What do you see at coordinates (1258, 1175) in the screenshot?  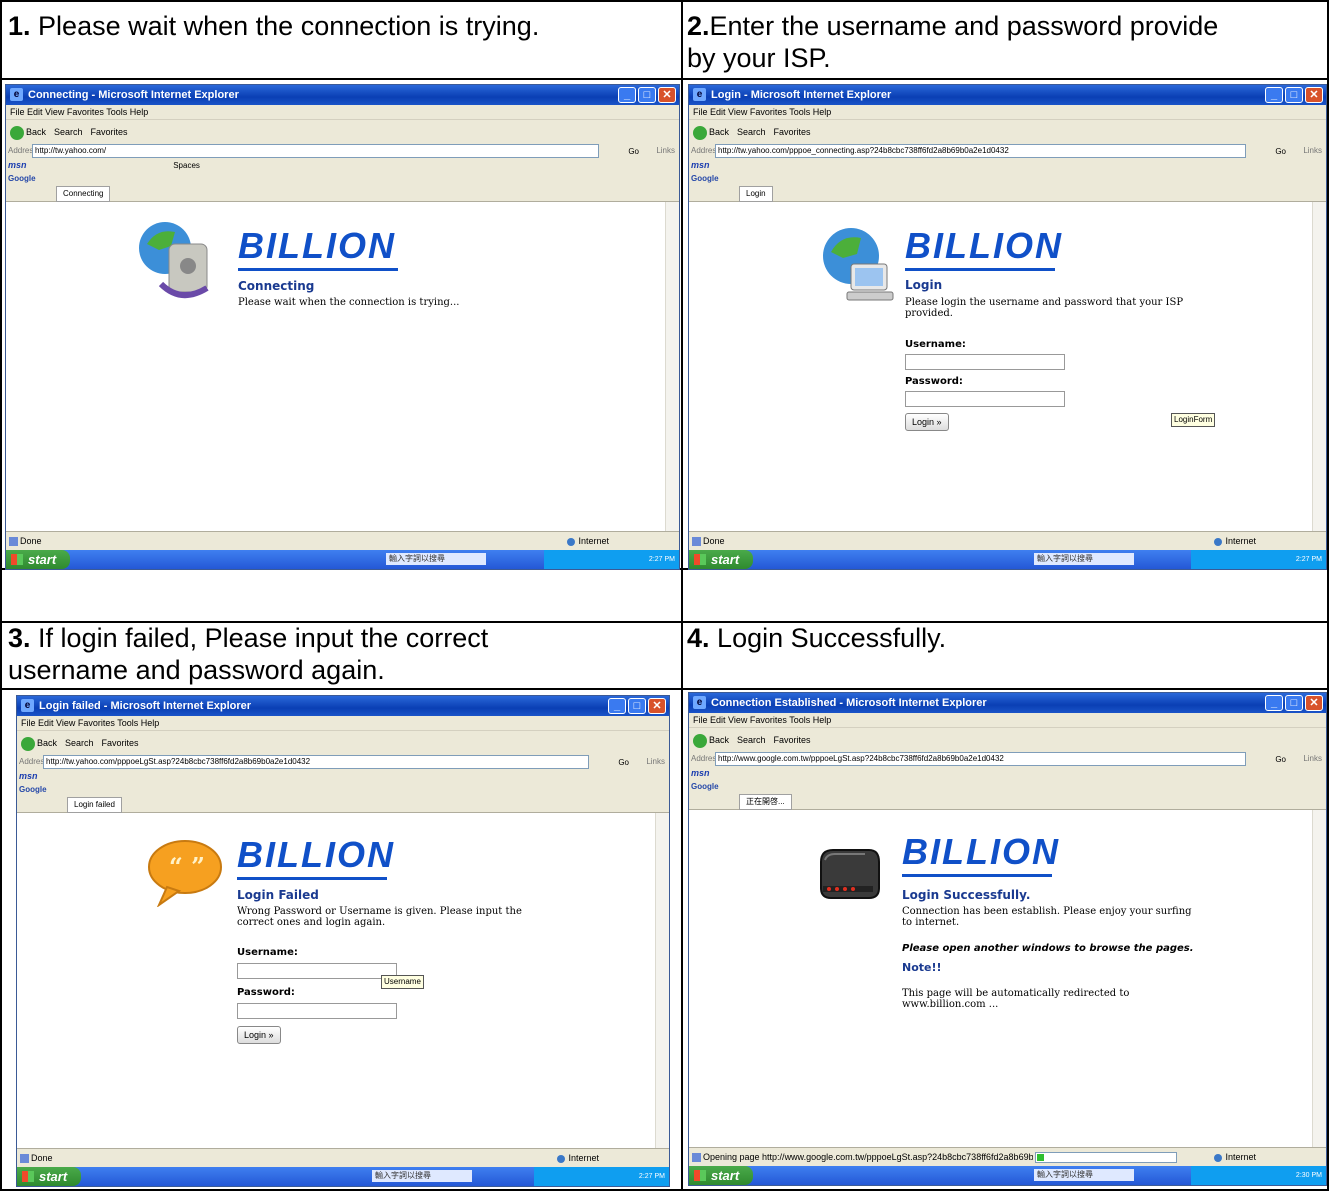 I see `system-tray-clock: 2:30 PM` at bounding box center [1258, 1175].